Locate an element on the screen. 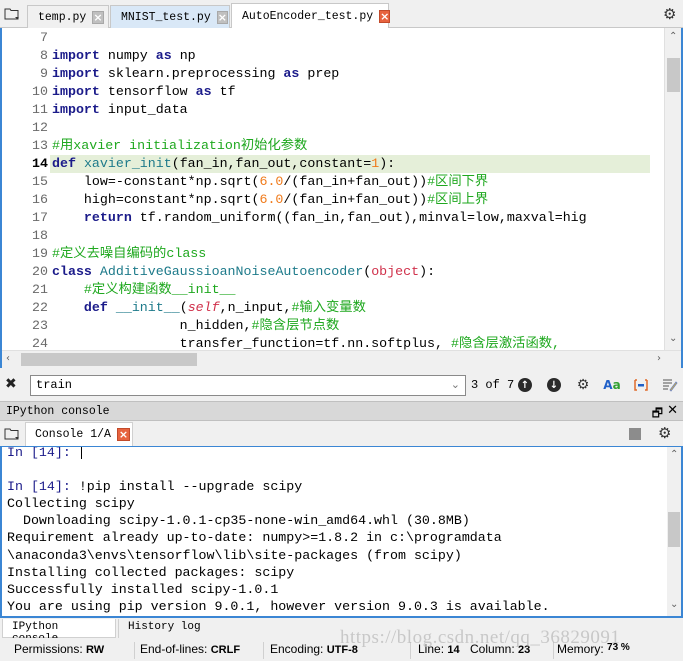 The image size is (683, 661). line-number: 18 is located at coordinates (40, 235).